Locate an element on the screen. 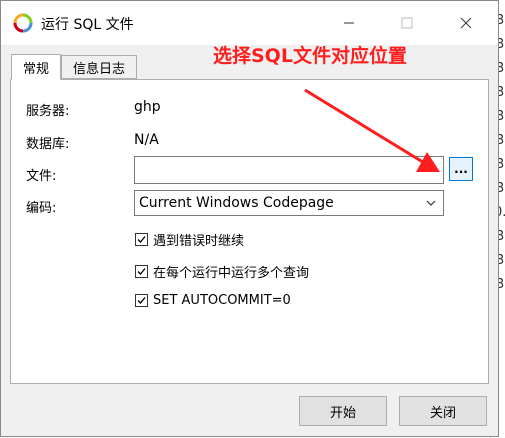 The image size is (505, 438). encoding-label: 编码: is located at coordinates (41, 208).